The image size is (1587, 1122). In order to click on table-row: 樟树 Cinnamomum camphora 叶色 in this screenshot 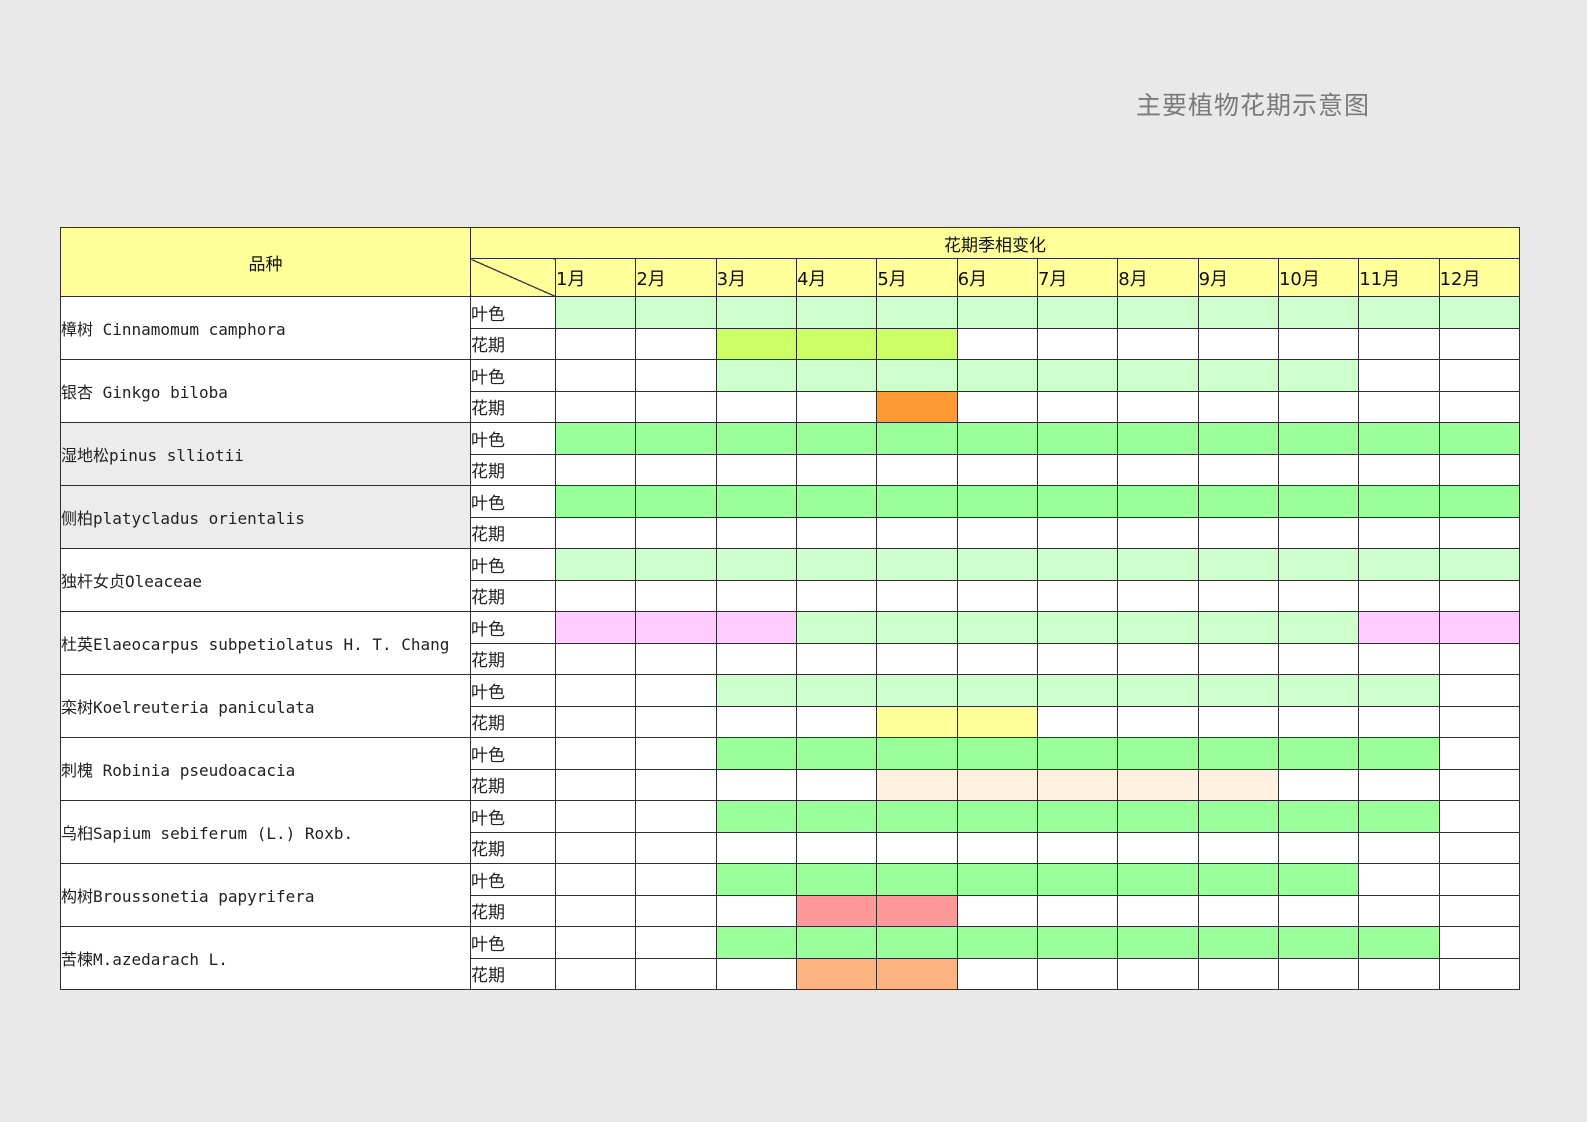, I will do `click(790, 328)`.